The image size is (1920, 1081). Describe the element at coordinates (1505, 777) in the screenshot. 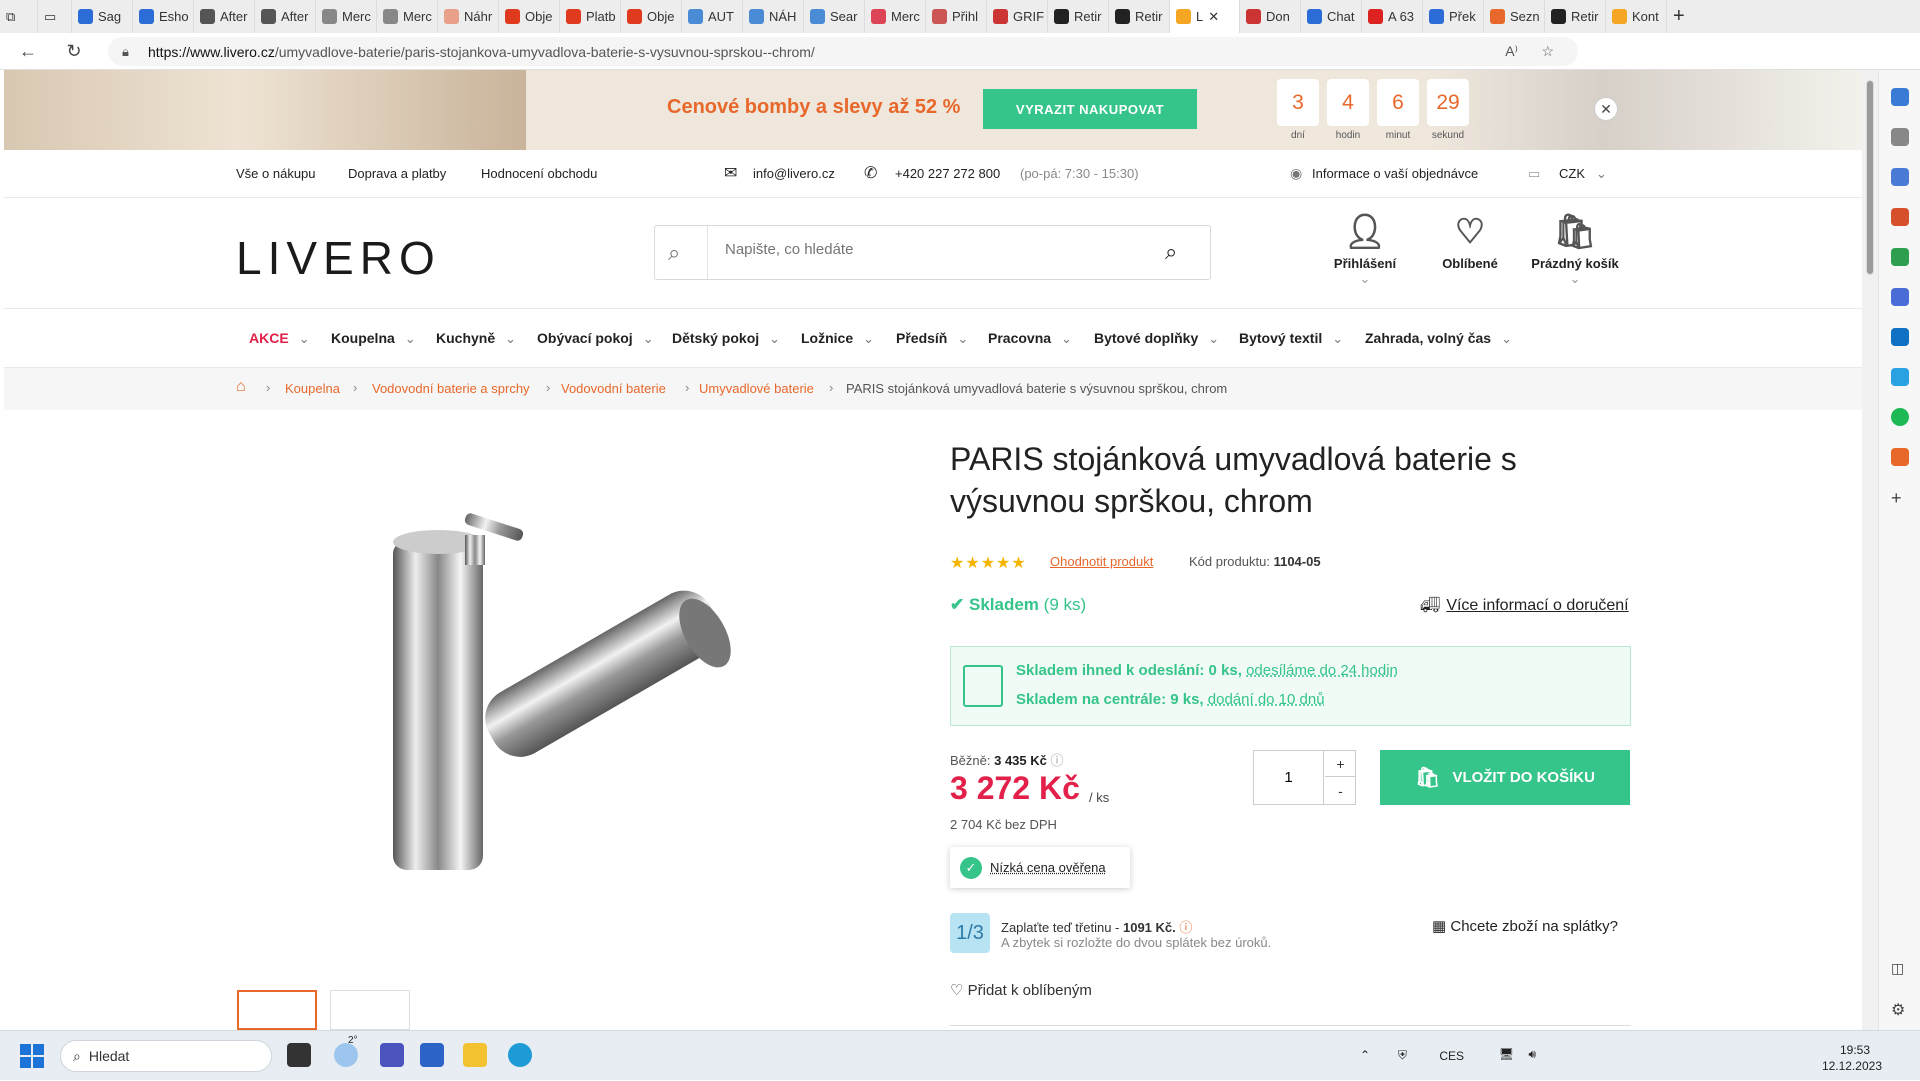

I see `add-to-cart-button: 🛍︎ VLOŽIT DO KOŠÍKU` at that location.